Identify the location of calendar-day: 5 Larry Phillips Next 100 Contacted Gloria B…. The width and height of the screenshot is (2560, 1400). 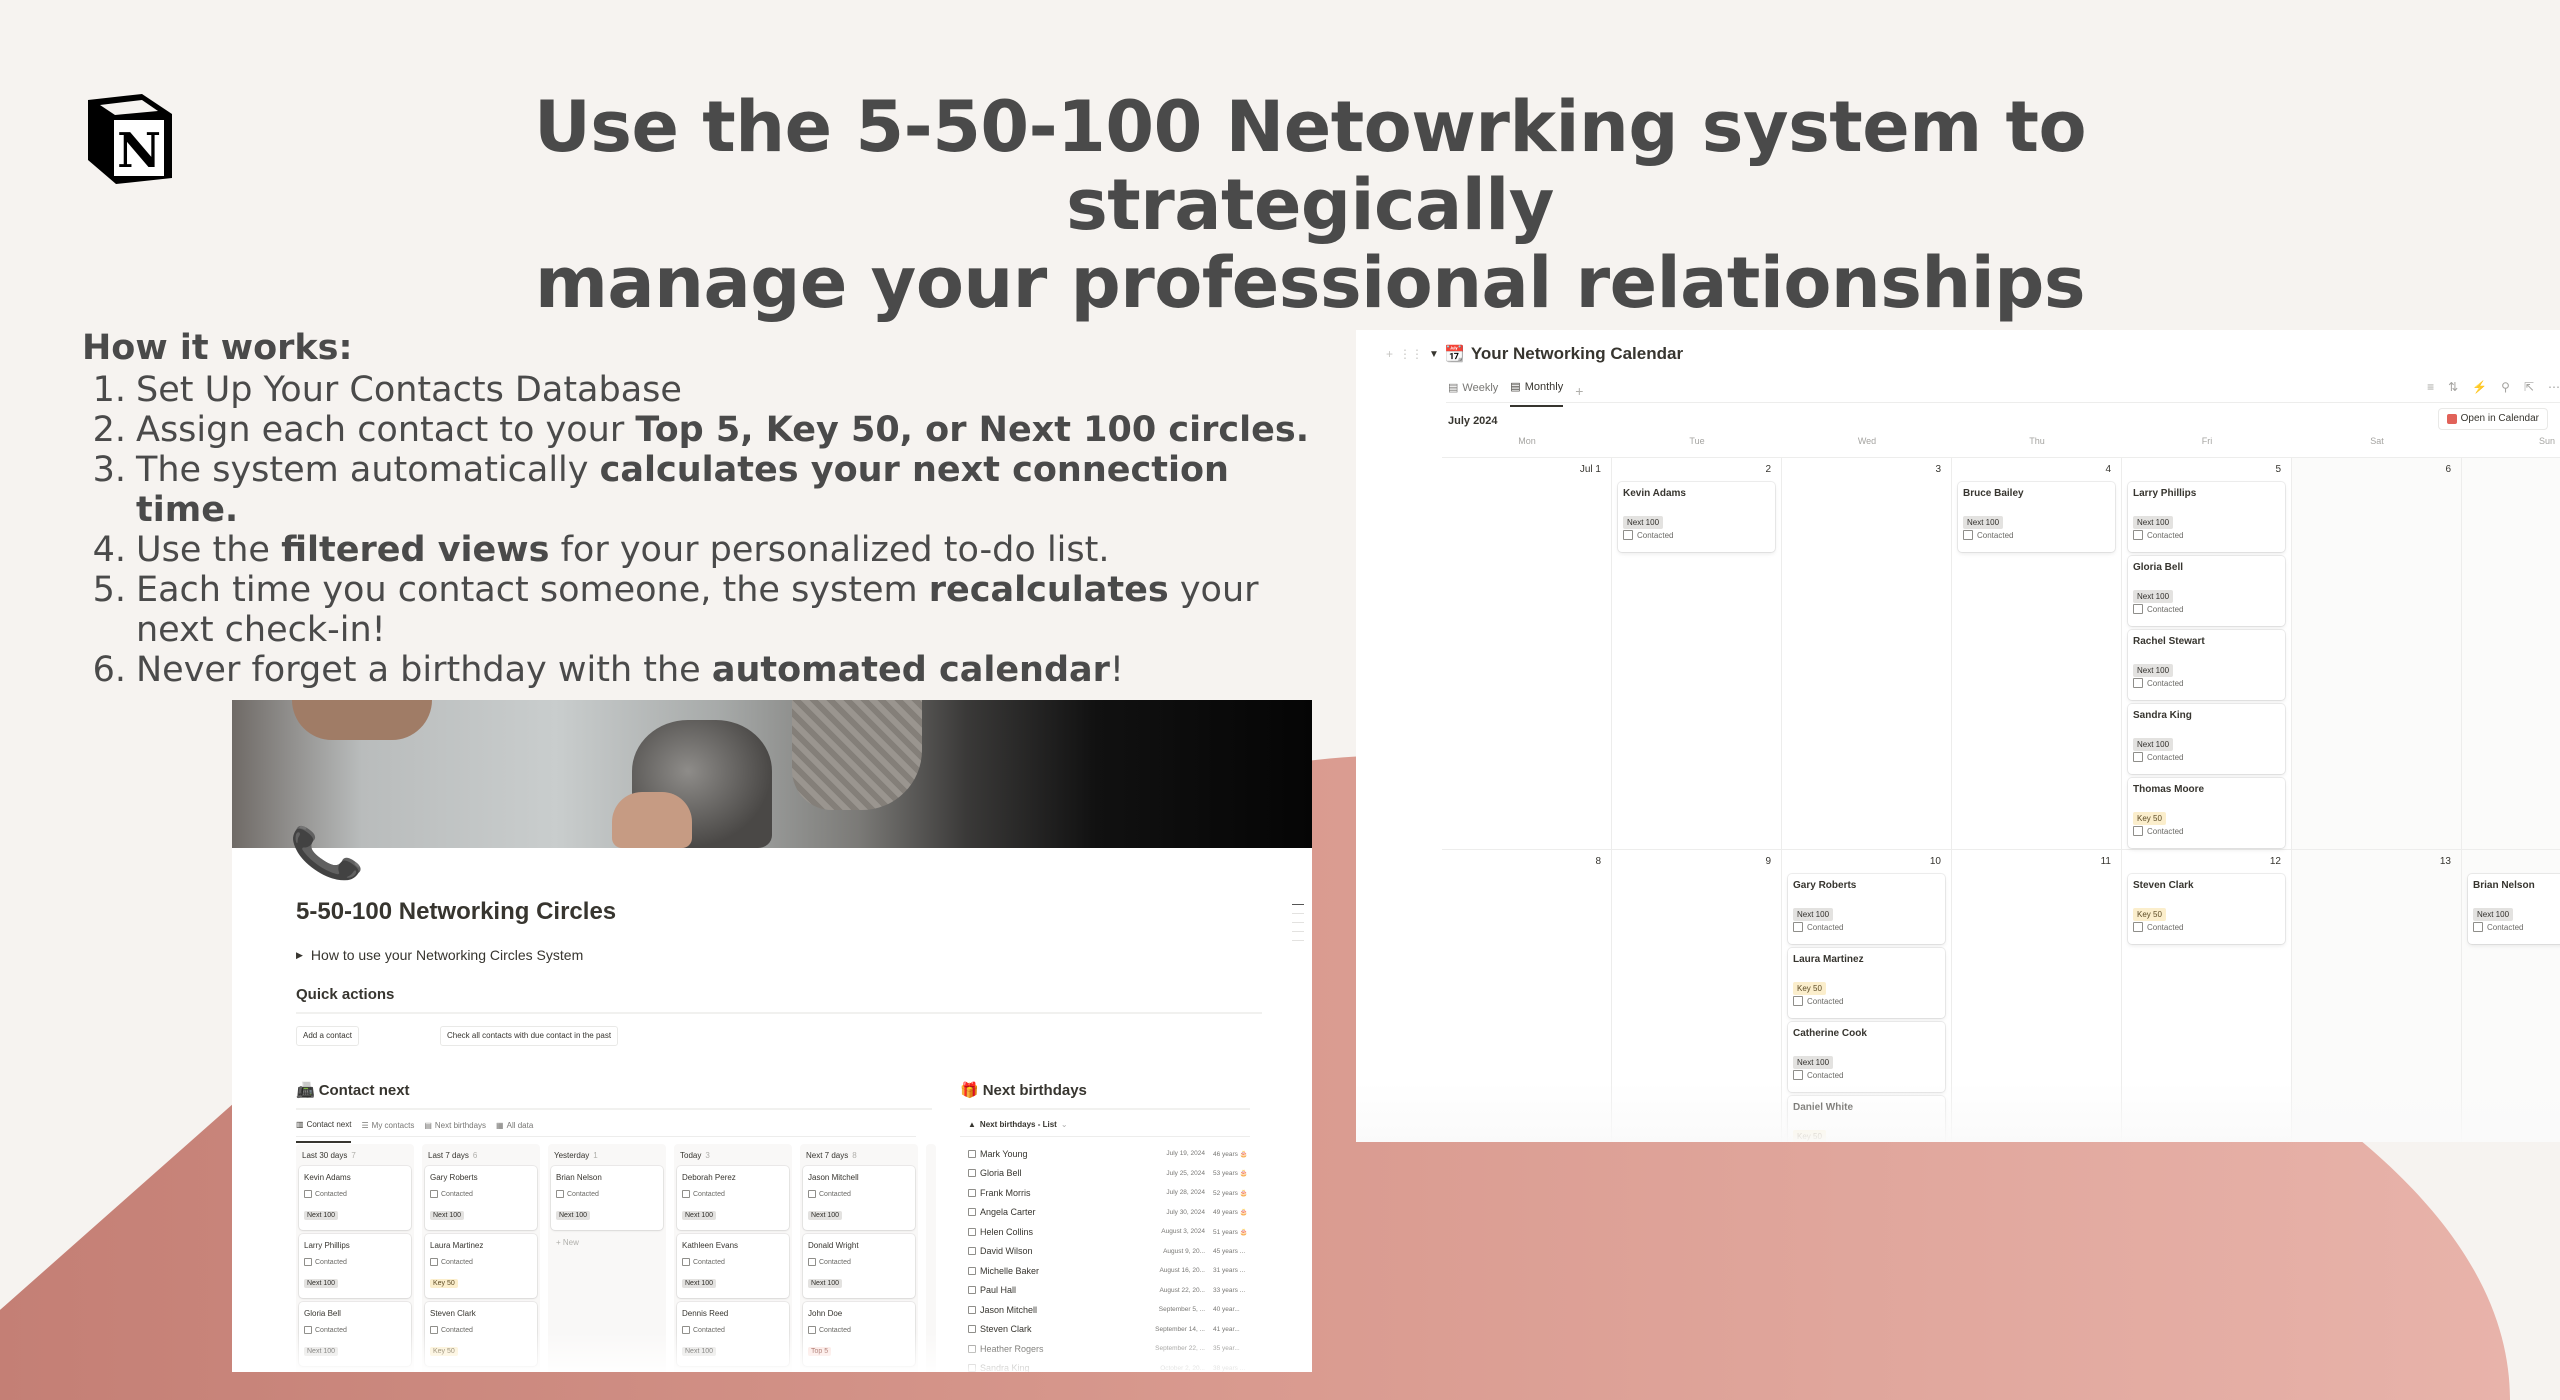
(2207, 653).